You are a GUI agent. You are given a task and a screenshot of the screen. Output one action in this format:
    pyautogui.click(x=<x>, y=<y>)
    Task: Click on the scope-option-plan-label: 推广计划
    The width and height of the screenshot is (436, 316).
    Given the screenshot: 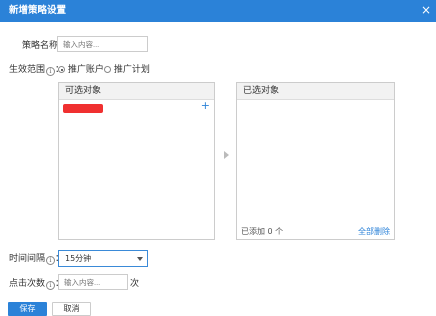 What is the action you would take?
    pyautogui.click(x=131, y=70)
    